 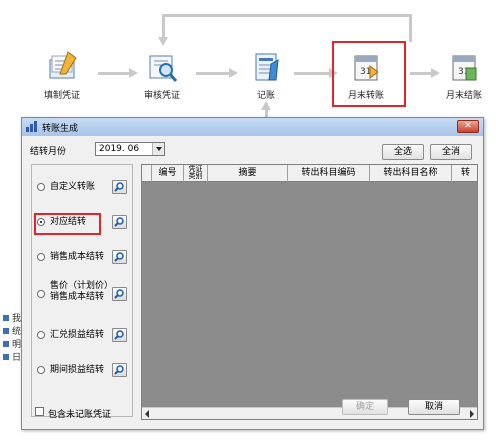 What do you see at coordinates (369, 74) in the screenshot?
I see `highlight-box-month-end-transfer` at bounding box center [369, 74].